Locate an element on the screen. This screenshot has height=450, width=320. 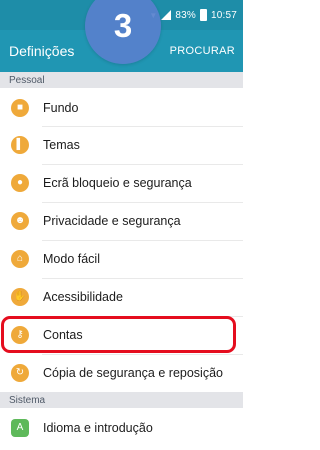
menu-item-temas: ▌ Temas is located at coordinates (121, 145).